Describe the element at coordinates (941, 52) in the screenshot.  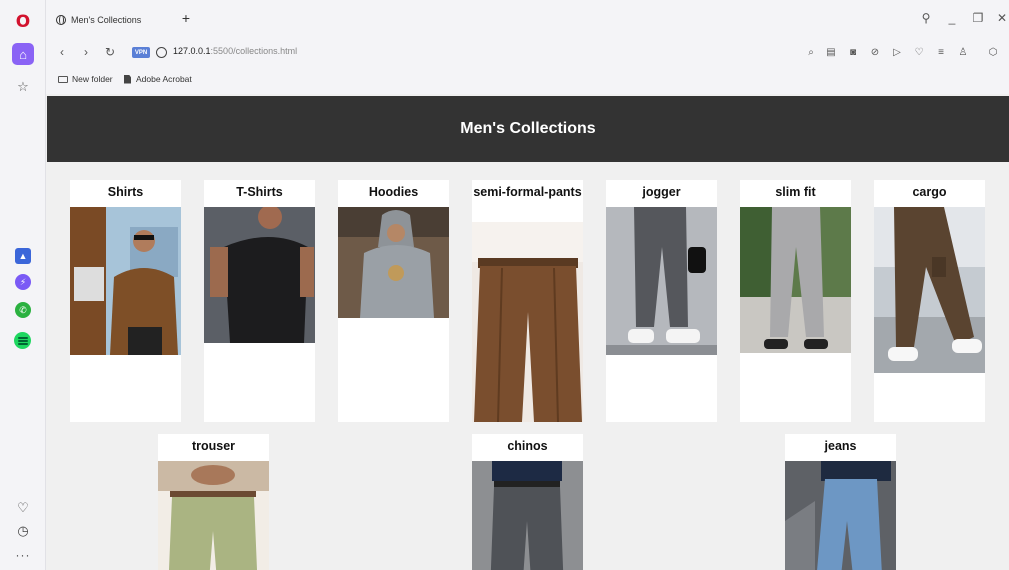
I see `menu-lines-icon: ≡` at that location.